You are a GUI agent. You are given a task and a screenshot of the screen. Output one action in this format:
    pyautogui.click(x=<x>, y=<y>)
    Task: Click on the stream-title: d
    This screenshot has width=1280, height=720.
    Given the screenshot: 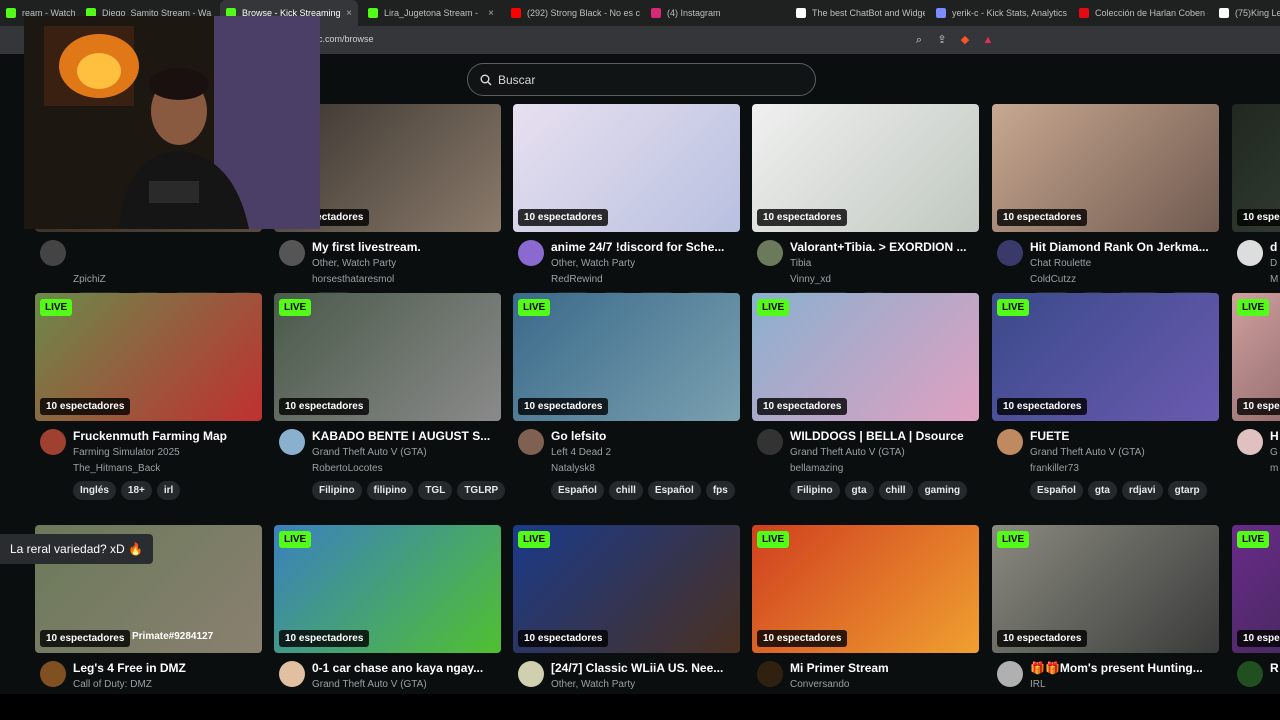 What is the action you would take?
    pyautogui.click(x=1275, y=247)
    